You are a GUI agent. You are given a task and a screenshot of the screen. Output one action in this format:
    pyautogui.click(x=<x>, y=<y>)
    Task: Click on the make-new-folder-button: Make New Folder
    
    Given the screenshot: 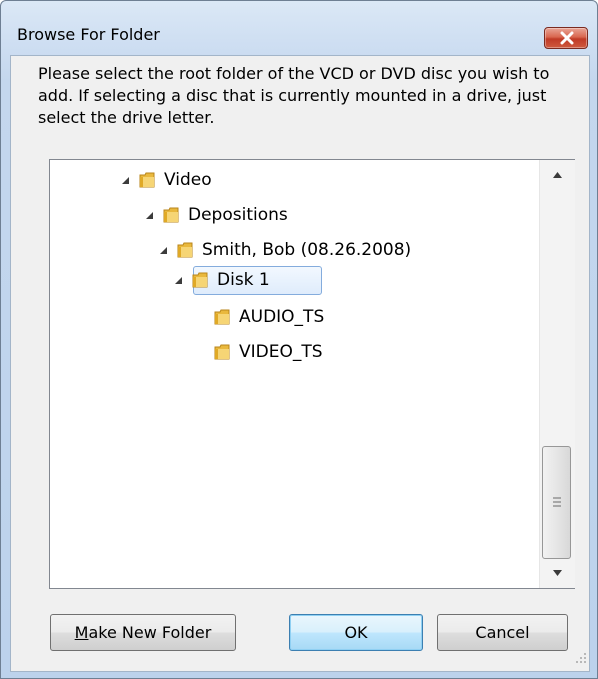 What is the action you would take?
    pyautogui.click(x=143, y=632)
    